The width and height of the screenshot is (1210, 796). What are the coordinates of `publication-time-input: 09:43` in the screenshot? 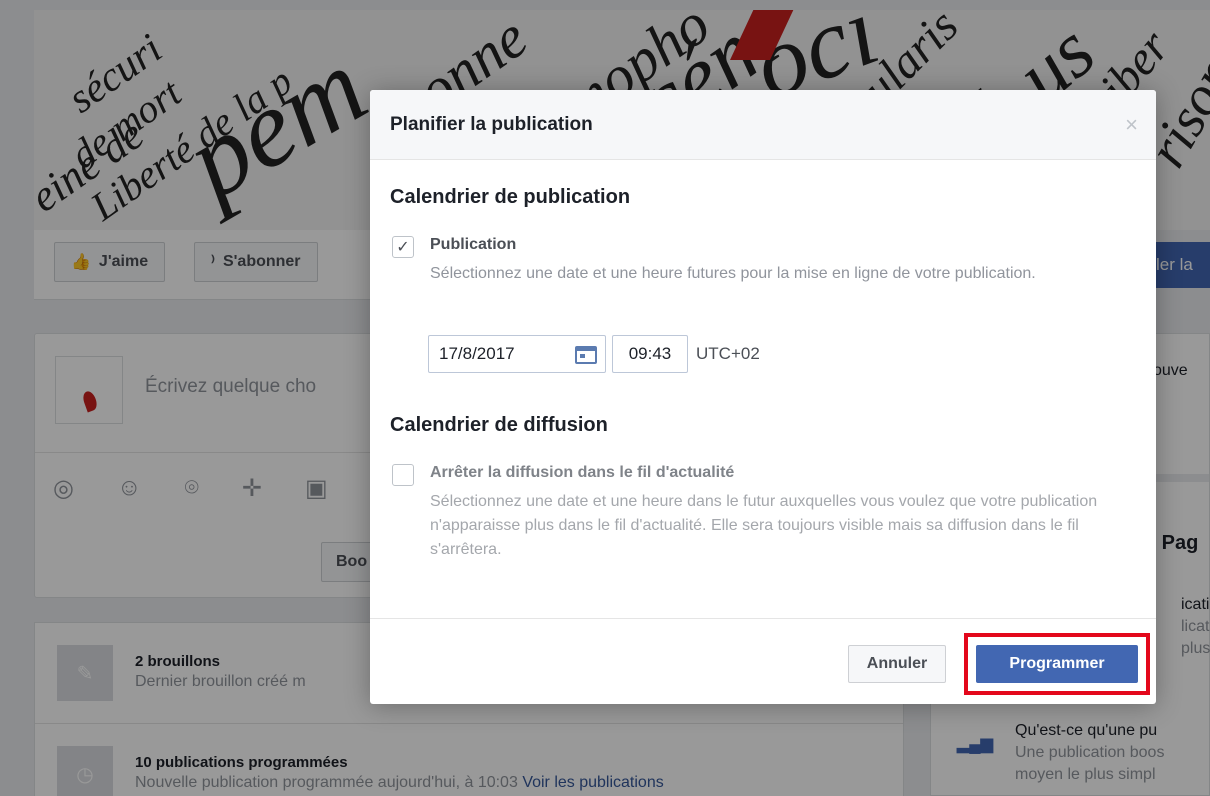 It's located at (650, 354).